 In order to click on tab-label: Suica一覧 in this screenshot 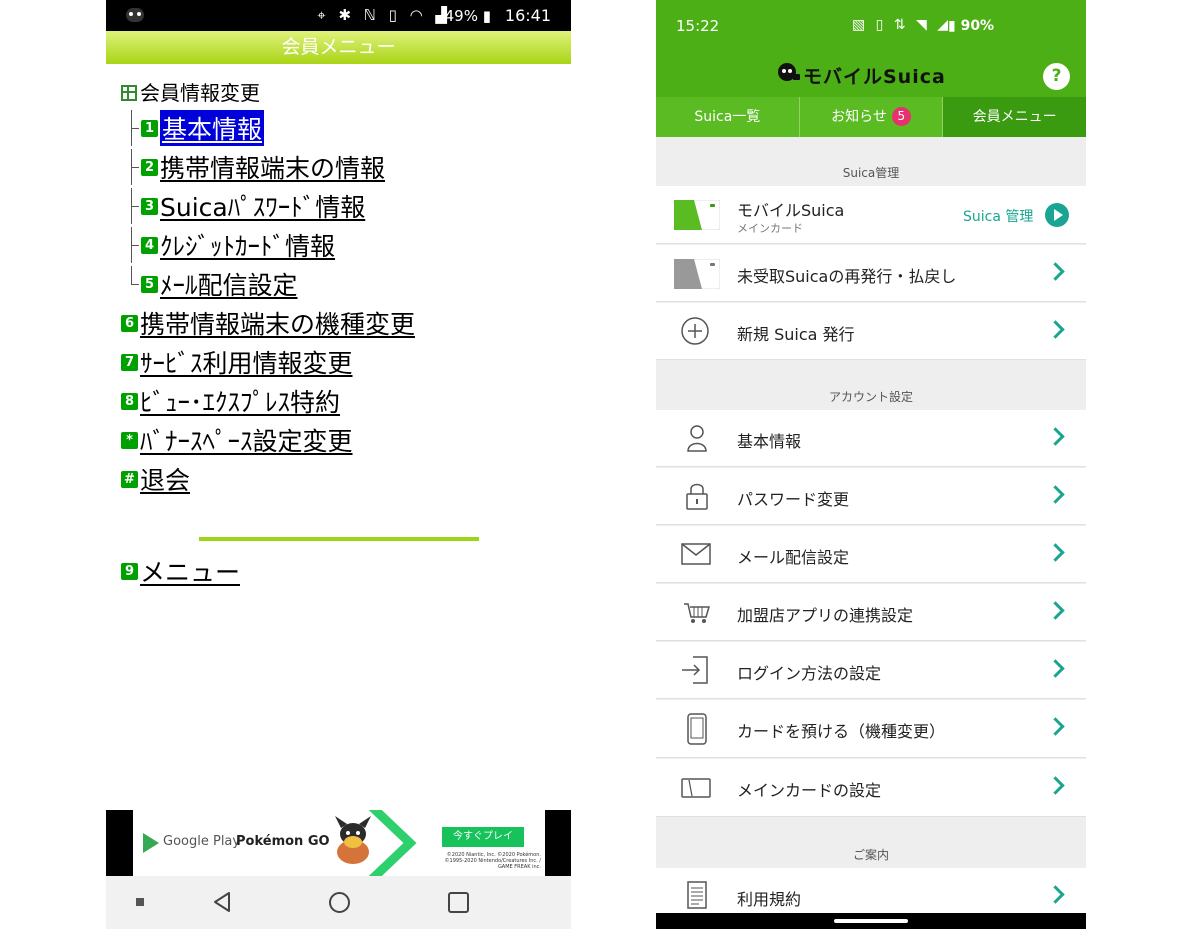, I will do `click(727, 117)`.